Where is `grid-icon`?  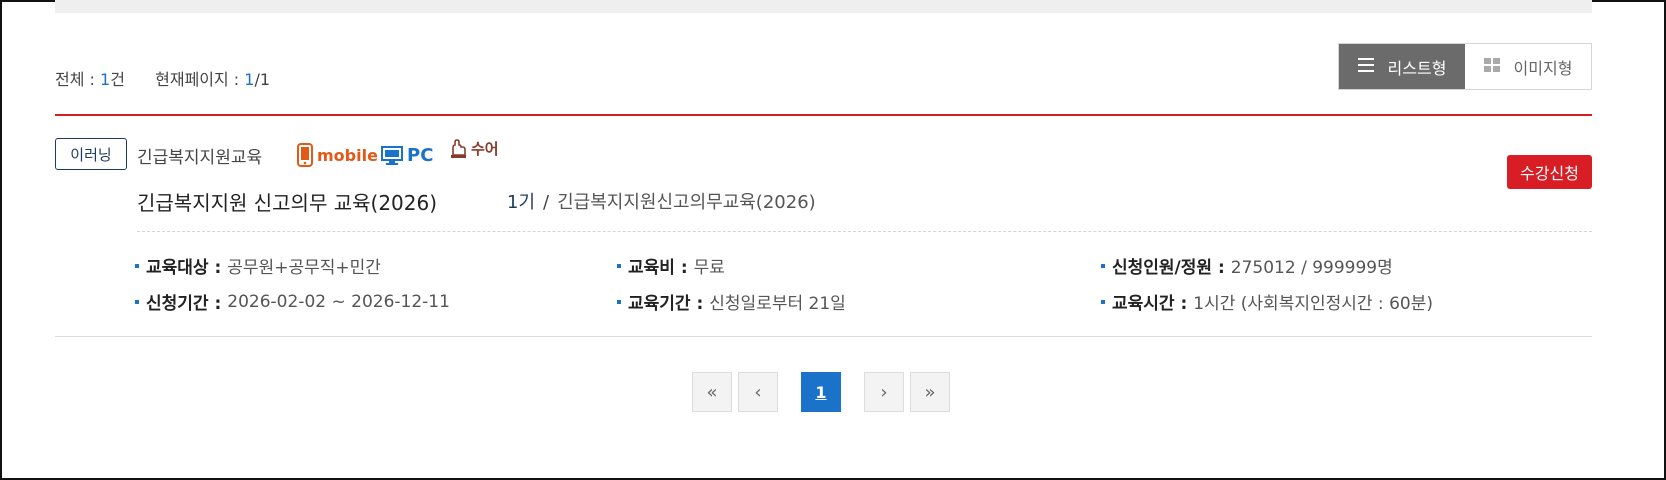
grid-icon is located at coordinates (1491, 66).